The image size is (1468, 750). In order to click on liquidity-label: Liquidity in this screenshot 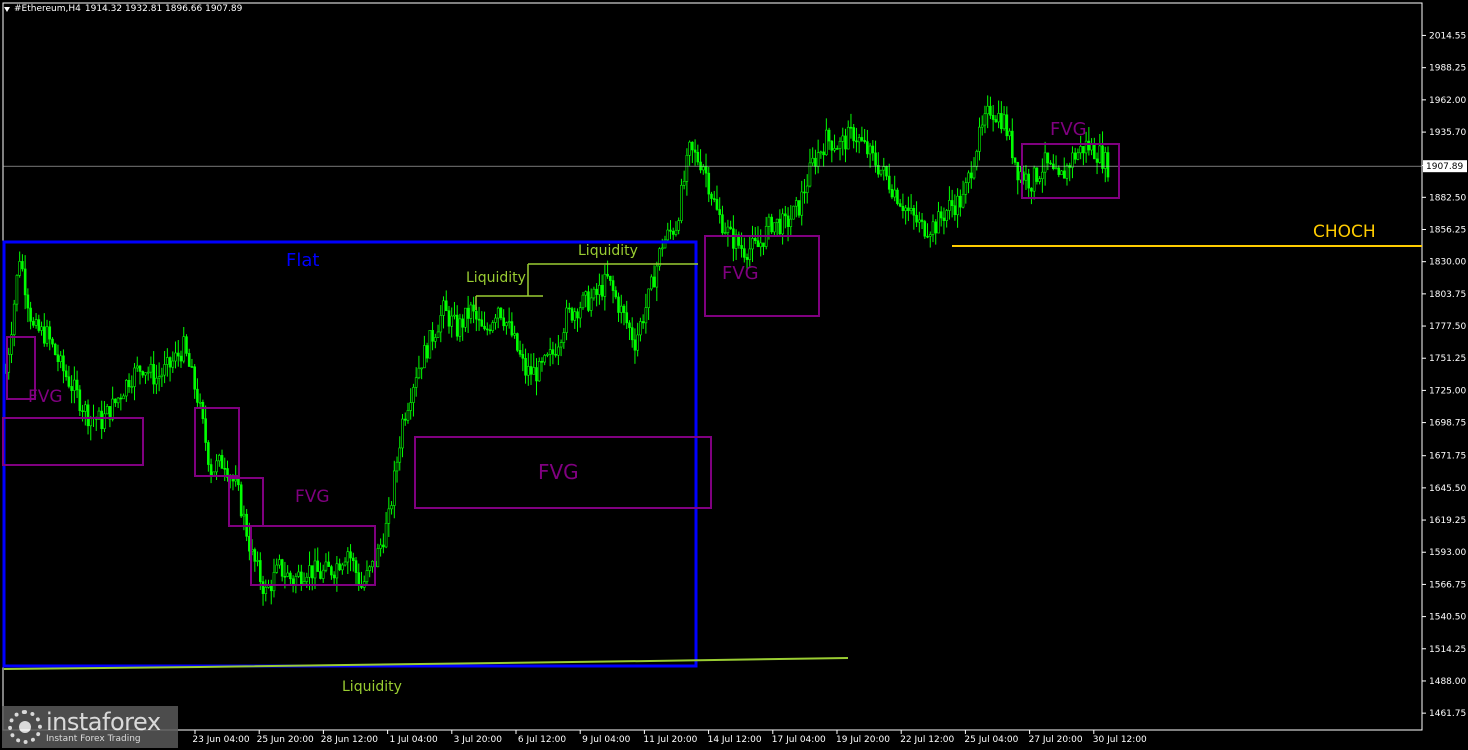, I will do `click(496, 278)`.